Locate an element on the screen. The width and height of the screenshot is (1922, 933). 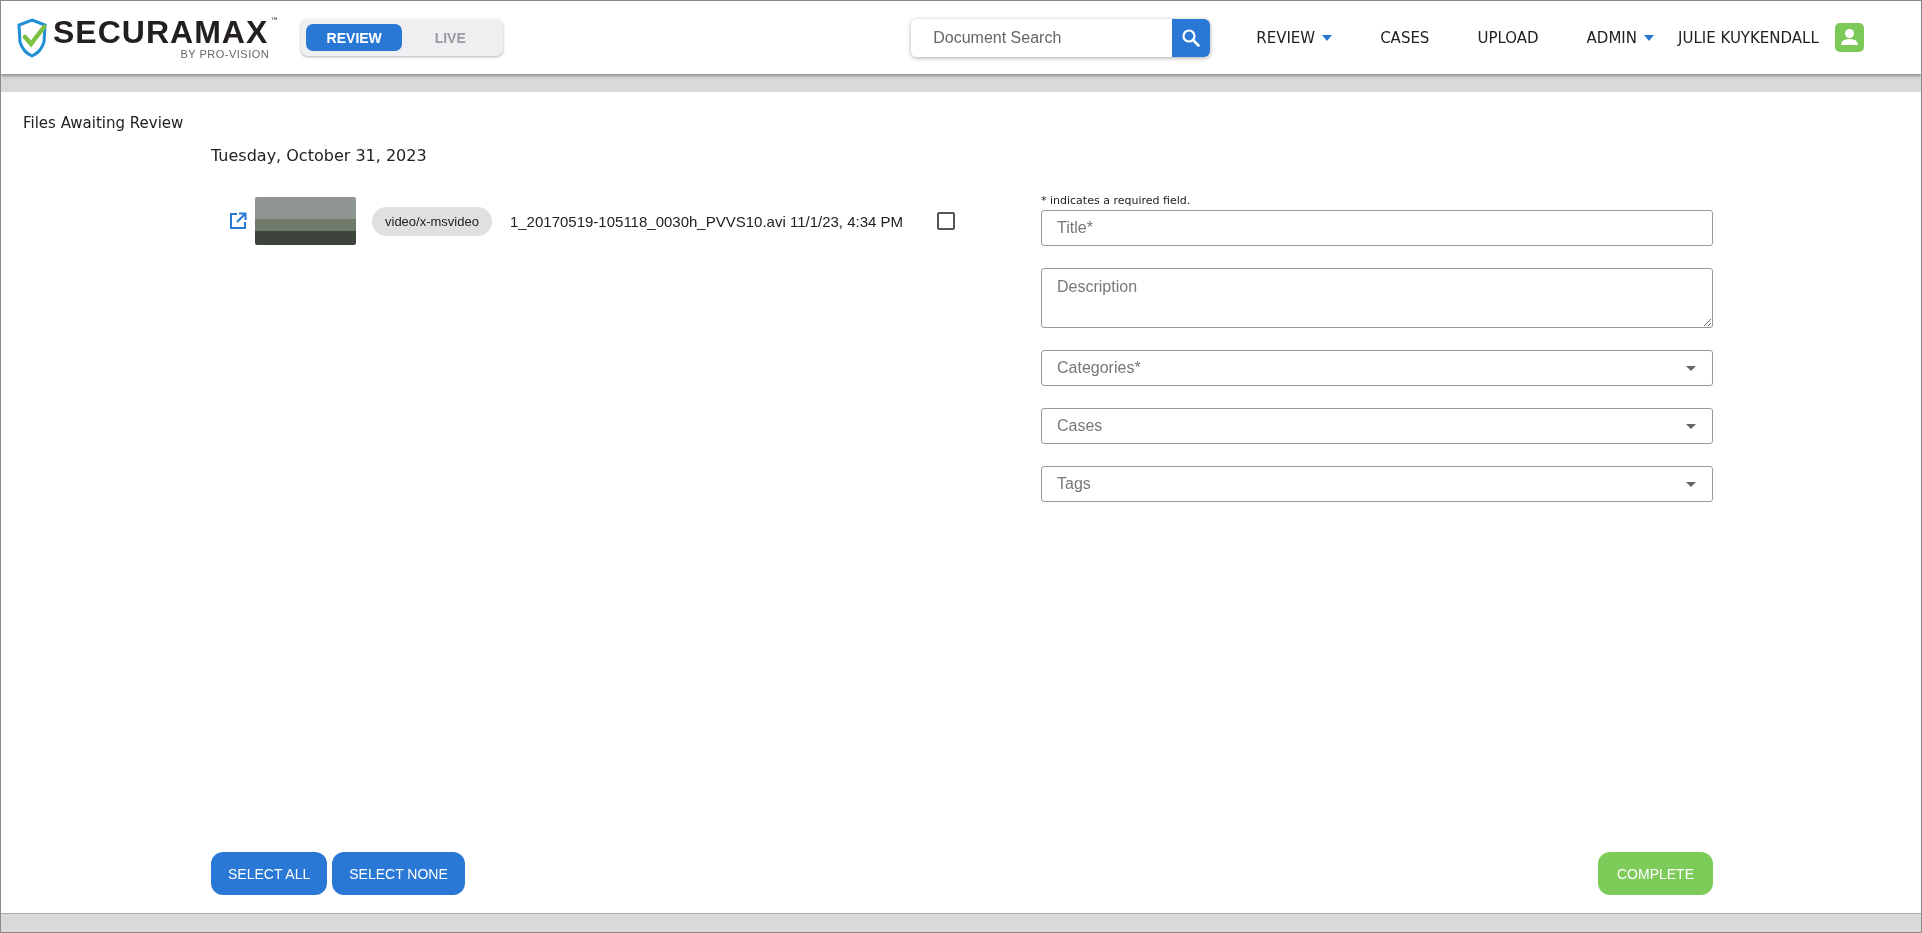
logo-wordmark: SECURAMAX is located at coordinates (161, 31).